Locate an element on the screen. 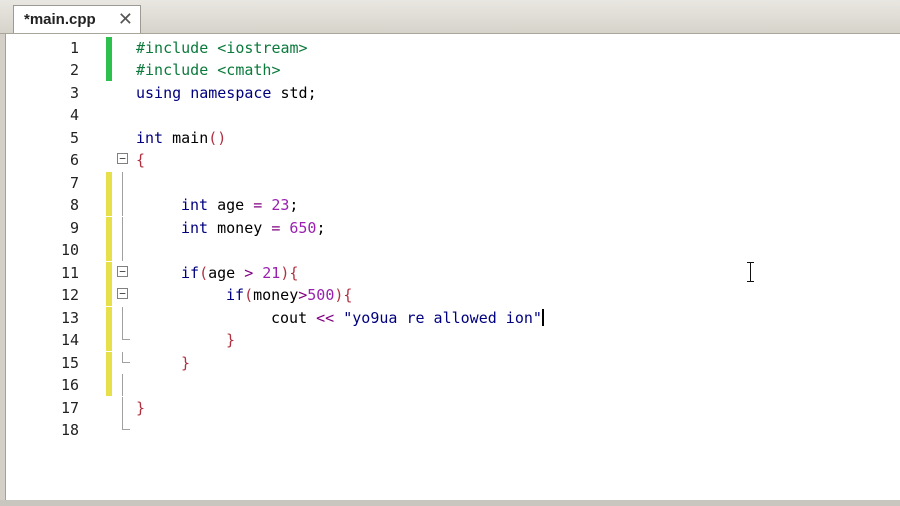  code-text: #include <iostream> is located at coordinates (222, 48).